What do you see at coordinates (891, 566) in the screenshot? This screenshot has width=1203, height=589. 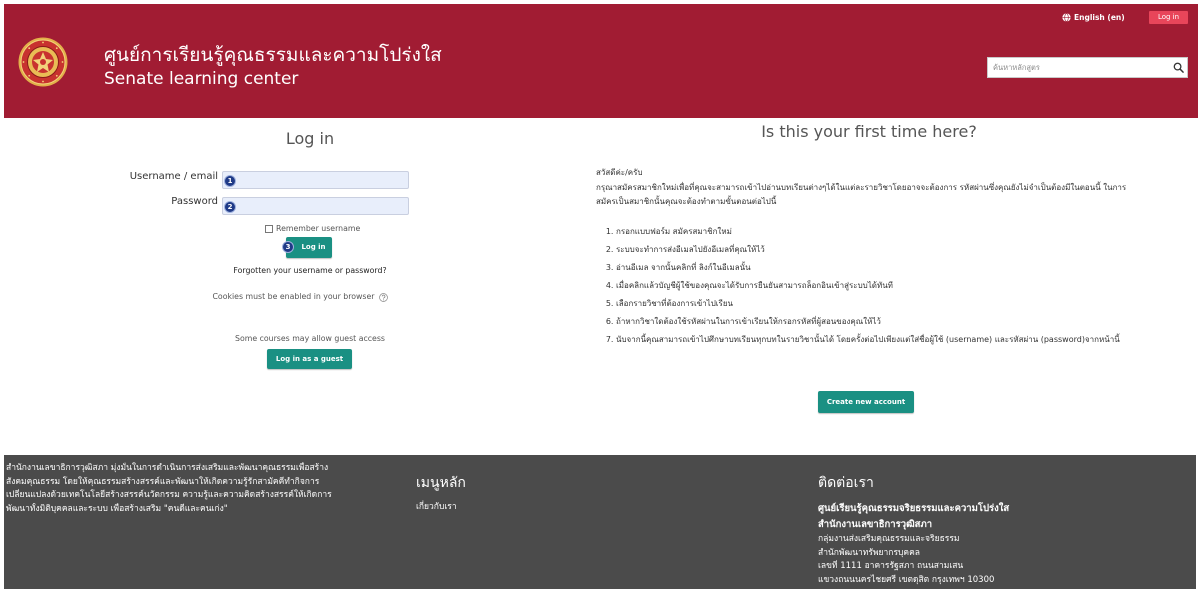 I see `contact-line: เลขที่ 1111 อาคารรัฐสภา ถนนสามเสน` at bounding box center [891, 566].